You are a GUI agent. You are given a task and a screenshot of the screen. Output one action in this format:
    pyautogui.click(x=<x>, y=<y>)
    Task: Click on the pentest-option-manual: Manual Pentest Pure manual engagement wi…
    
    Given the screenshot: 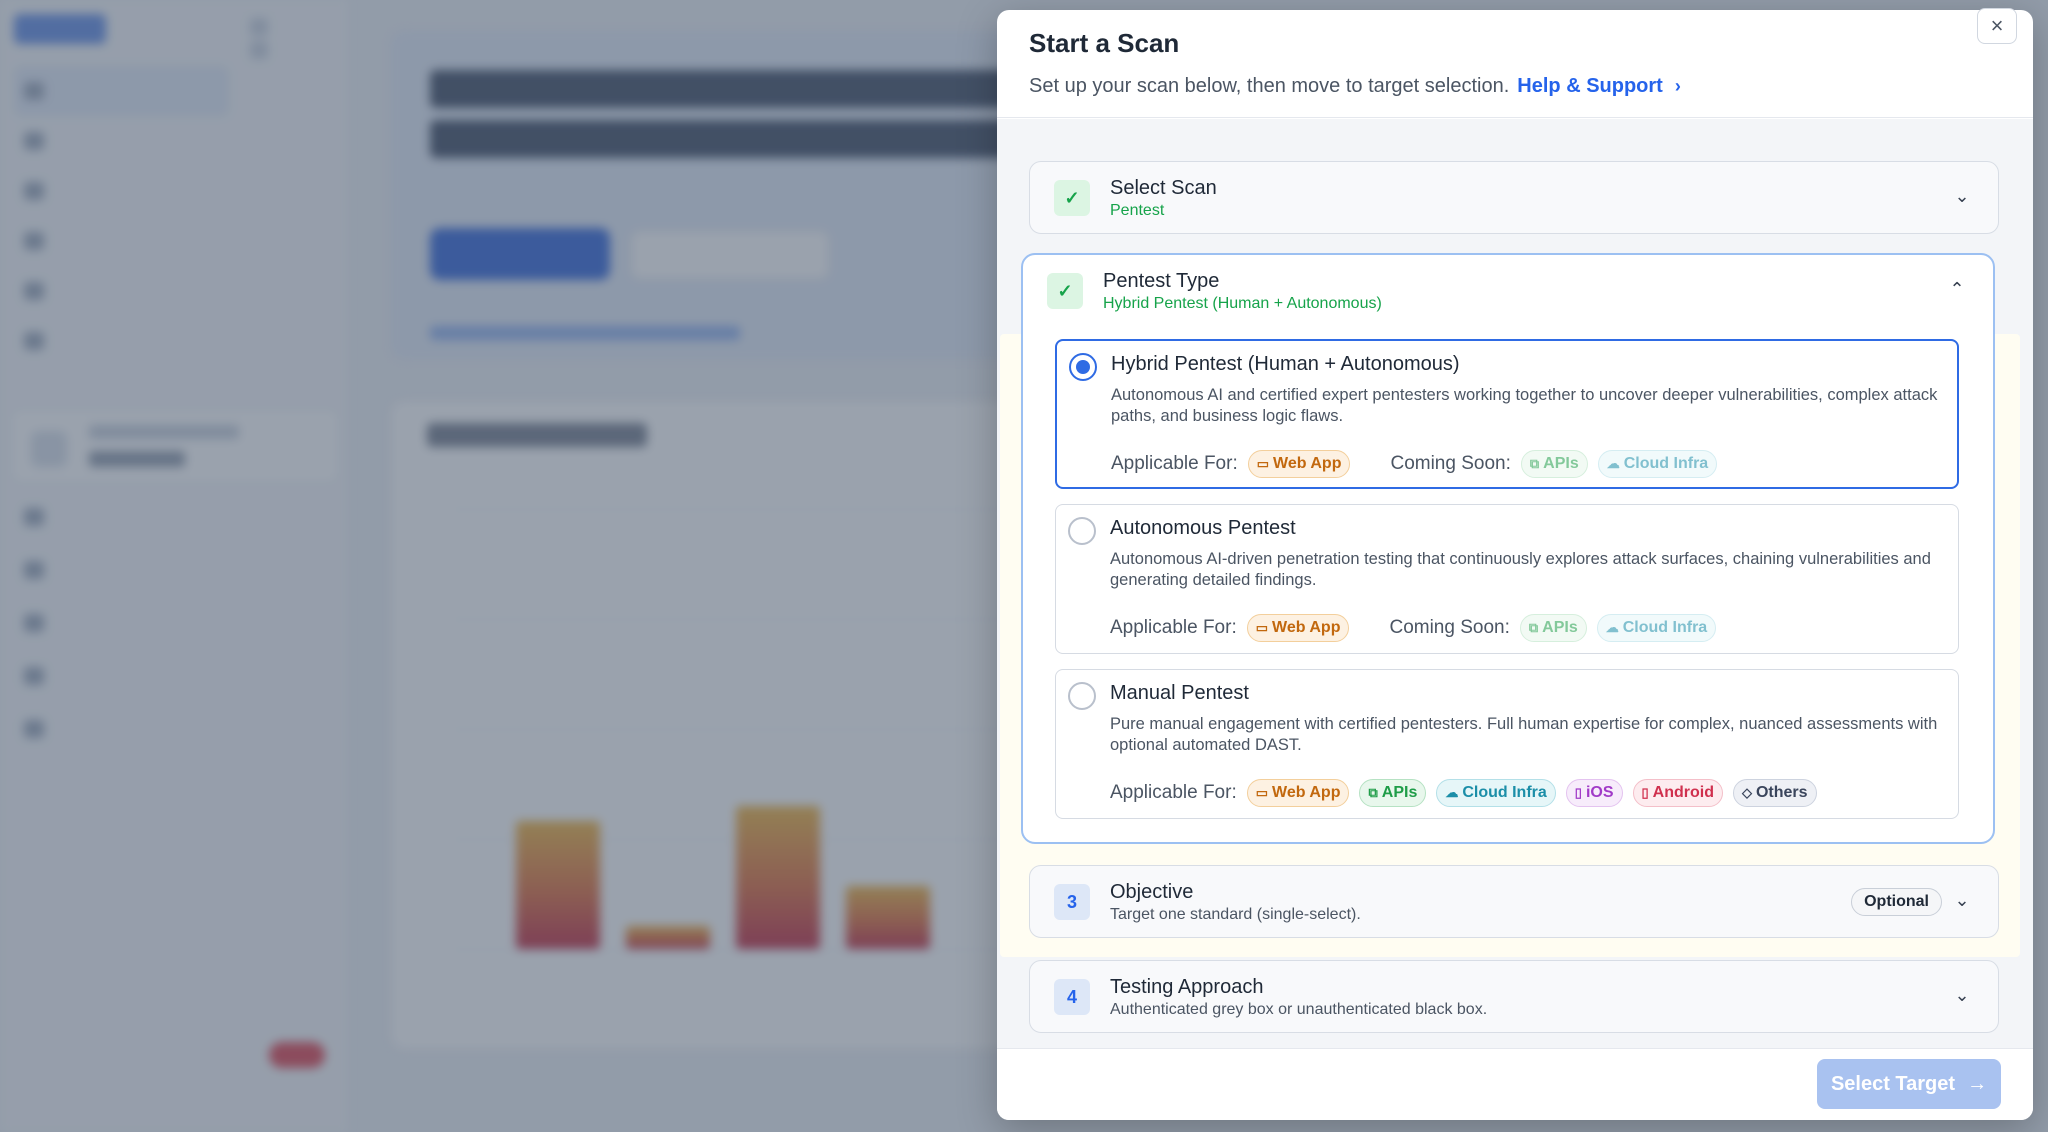 What is the action you would take?
    pyautogui.click(x=1507, y=744)
    